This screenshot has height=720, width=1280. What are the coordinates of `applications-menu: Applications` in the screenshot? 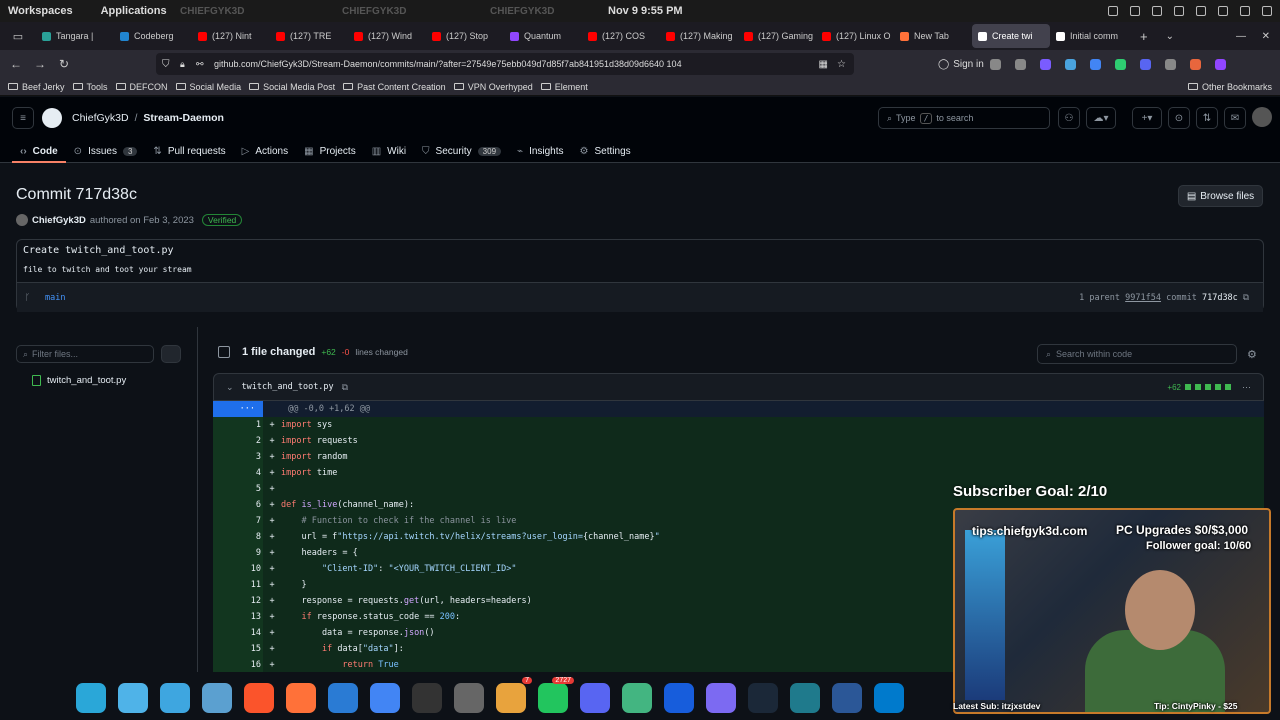 It's located at (134, 11).